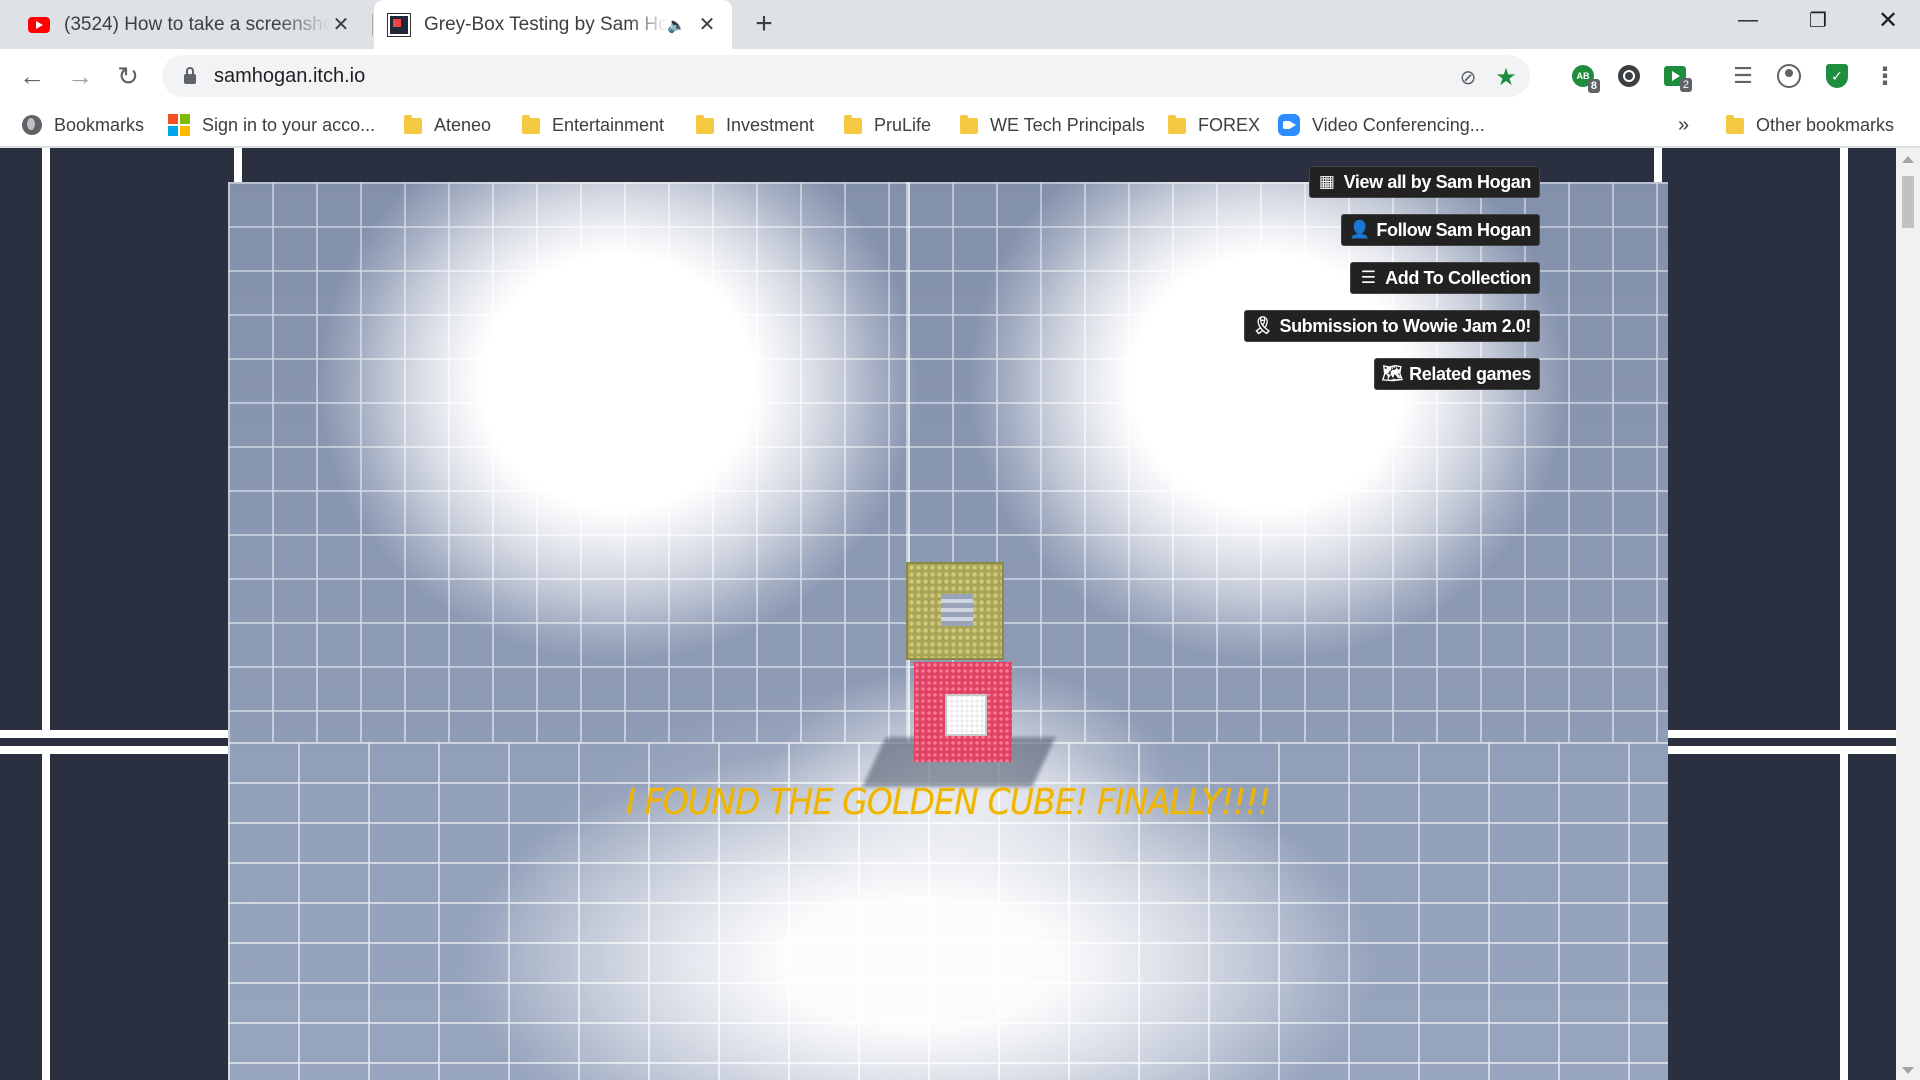 Image resolution: width=1920 pixels, height=1080 pixels. What do you see at coordinates (179, 125) in the screenshot?
I see `microsoft-icon` at bounding box center [179, 125].